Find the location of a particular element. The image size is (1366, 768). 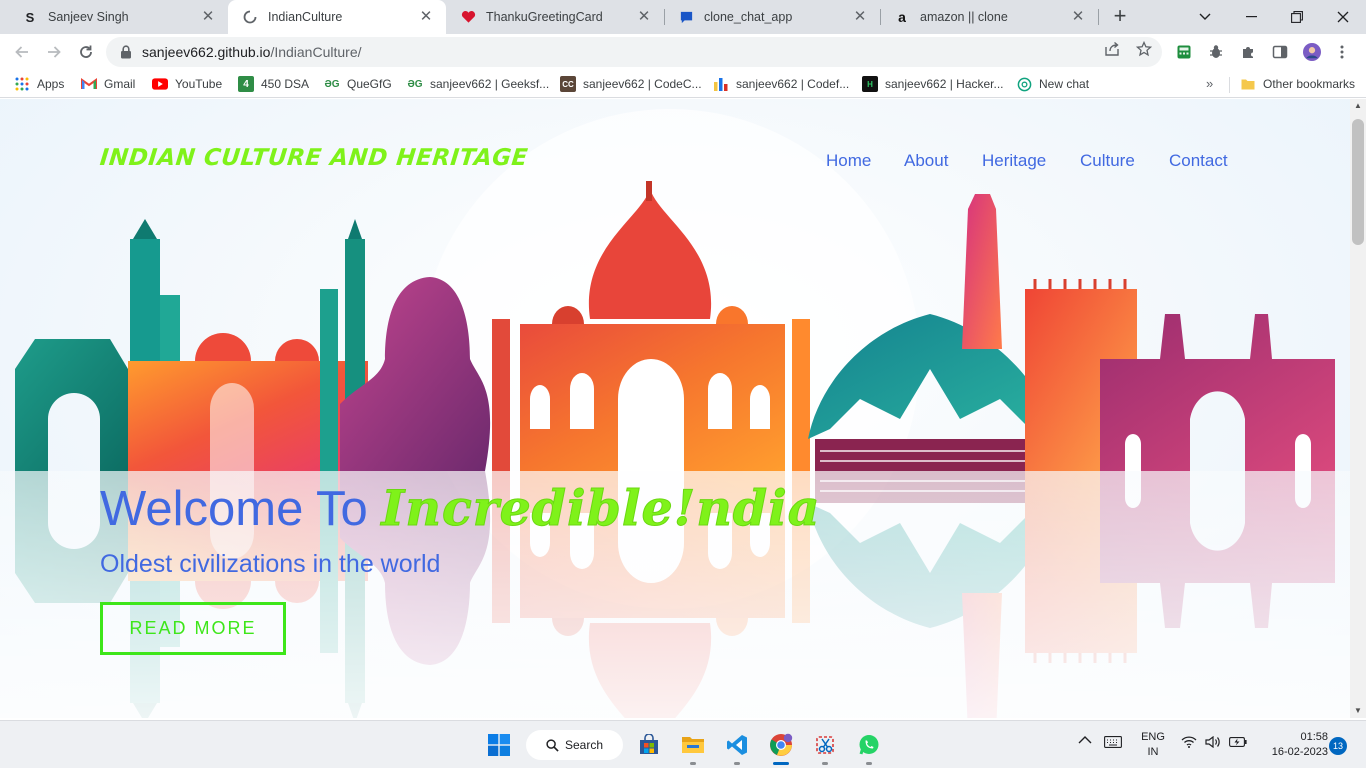

amazon-icon: a is located at coordinates (902, 17).